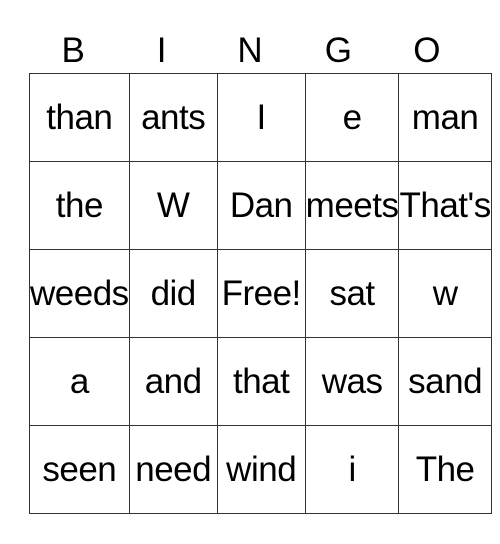 This screenshot has height=544, width=500. Describe the element at coordinates (352, 205) in the screenshot. I see `card-cell: meets` at that location.